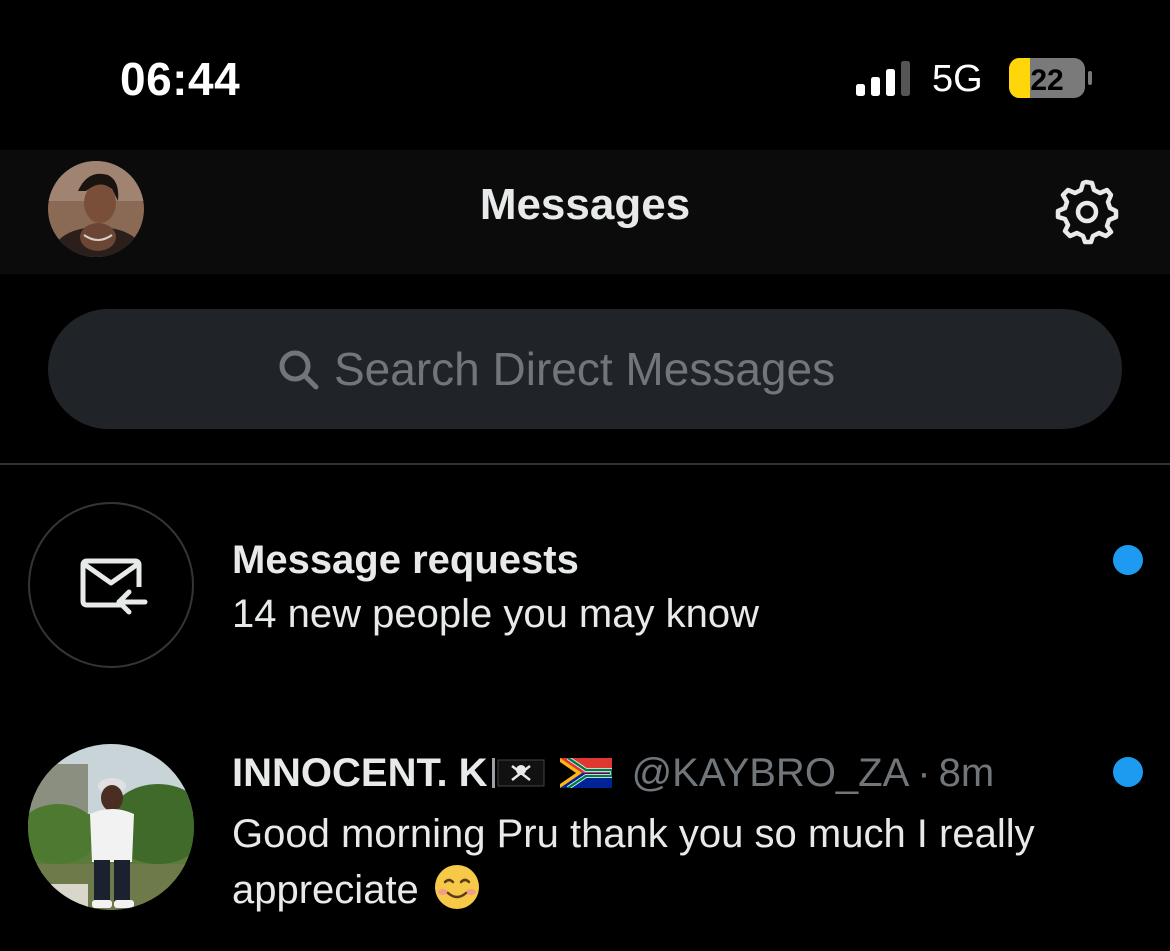 This screenshot has height=951, width=1170. Describe the element at coordinates (614, 369) in the screenshot. I see `search-input` at that location.